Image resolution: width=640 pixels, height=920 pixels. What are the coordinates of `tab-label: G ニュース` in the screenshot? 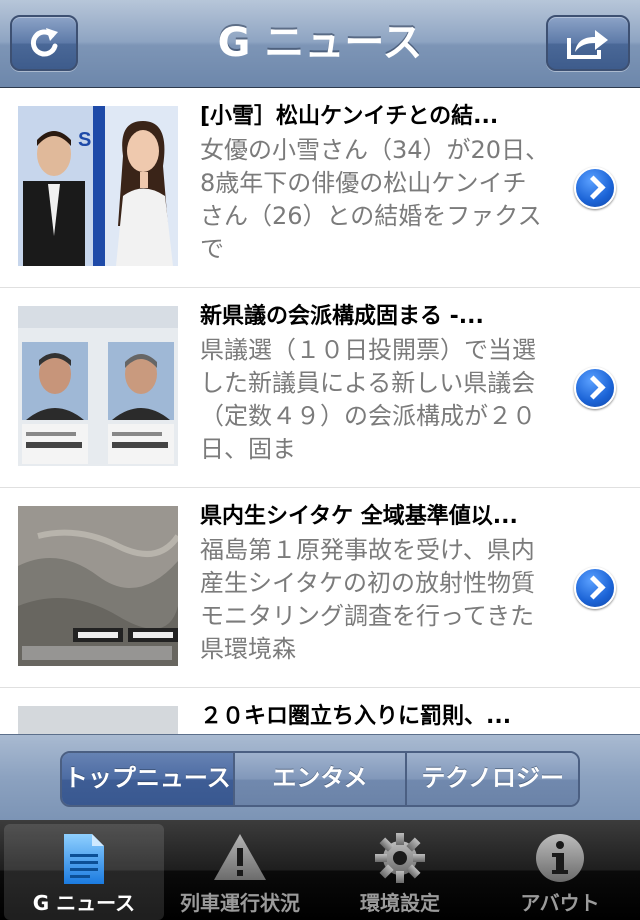 It's located at (84, 903).